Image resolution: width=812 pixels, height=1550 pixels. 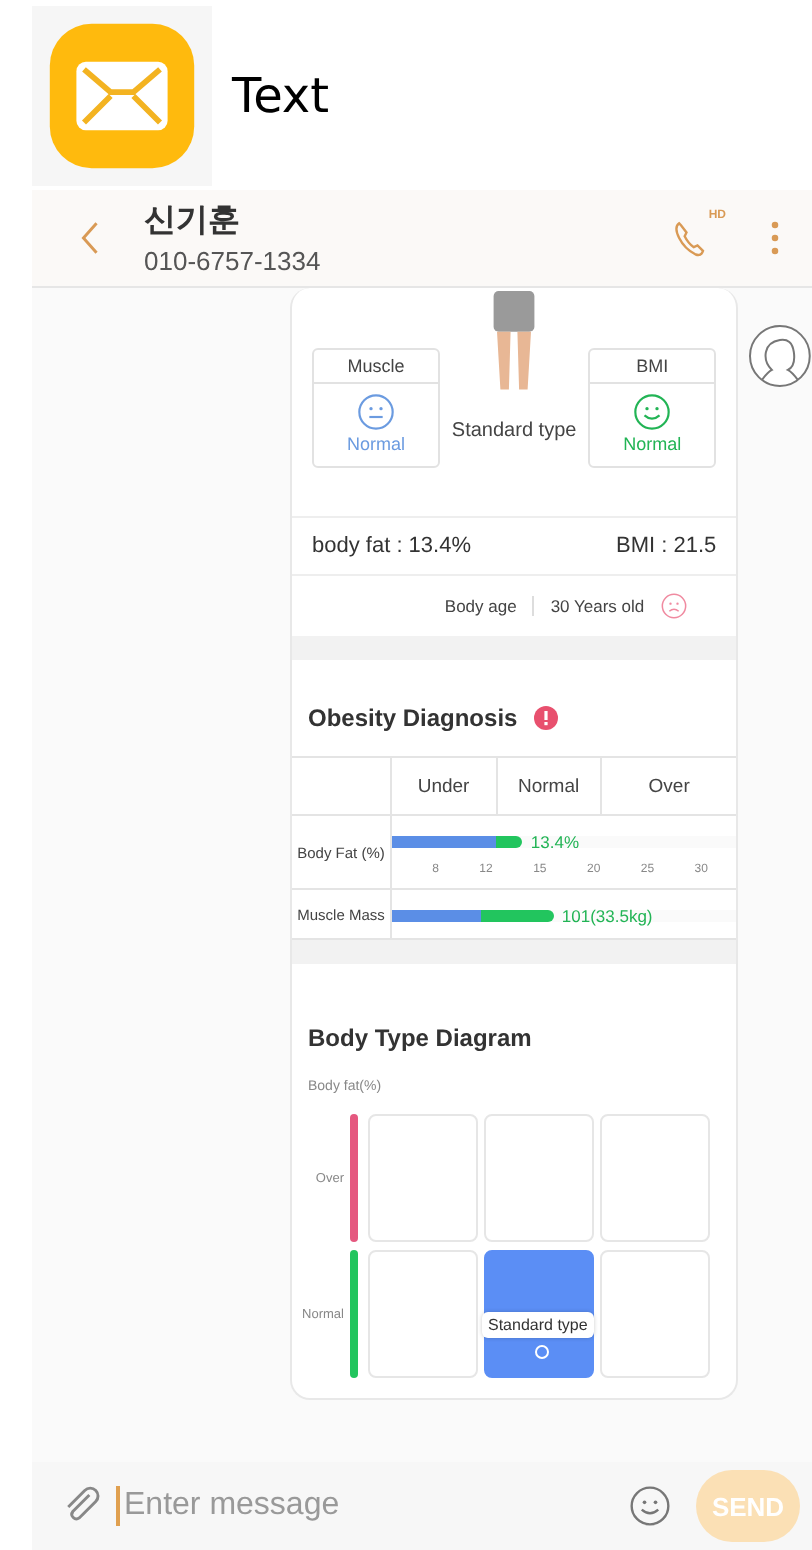 What do you see at coordinates (669, 787) in the screenshot?
I see `column-header: Over` at bounding box center [669, 787].